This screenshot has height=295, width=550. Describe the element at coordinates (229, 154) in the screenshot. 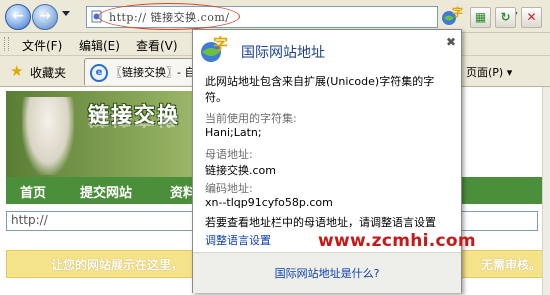

I see `native-address-label: 母语地址:` at that location.